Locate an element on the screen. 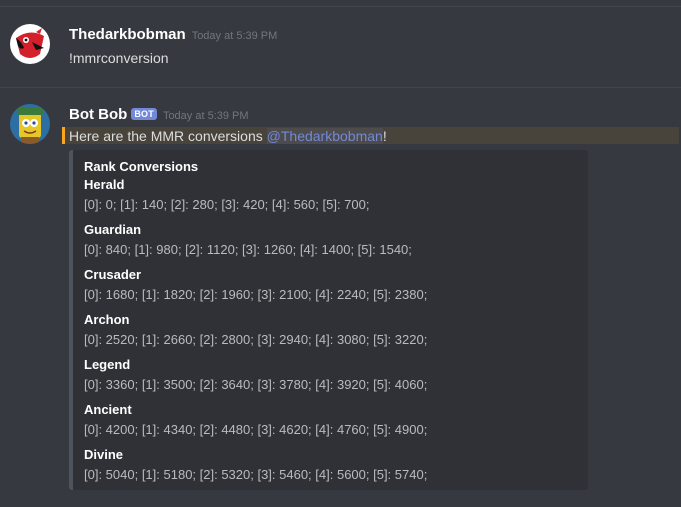  field-name-legend: Legend is located at coordinates (107, 364).